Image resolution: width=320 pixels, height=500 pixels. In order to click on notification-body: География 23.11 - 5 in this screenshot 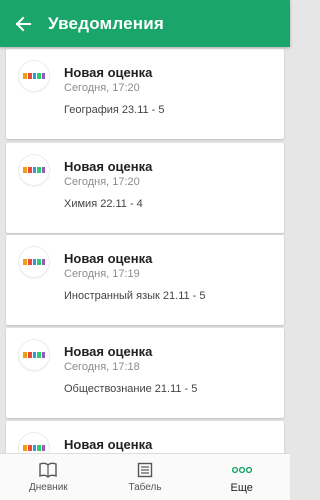, I will do `click(114, 110)`.